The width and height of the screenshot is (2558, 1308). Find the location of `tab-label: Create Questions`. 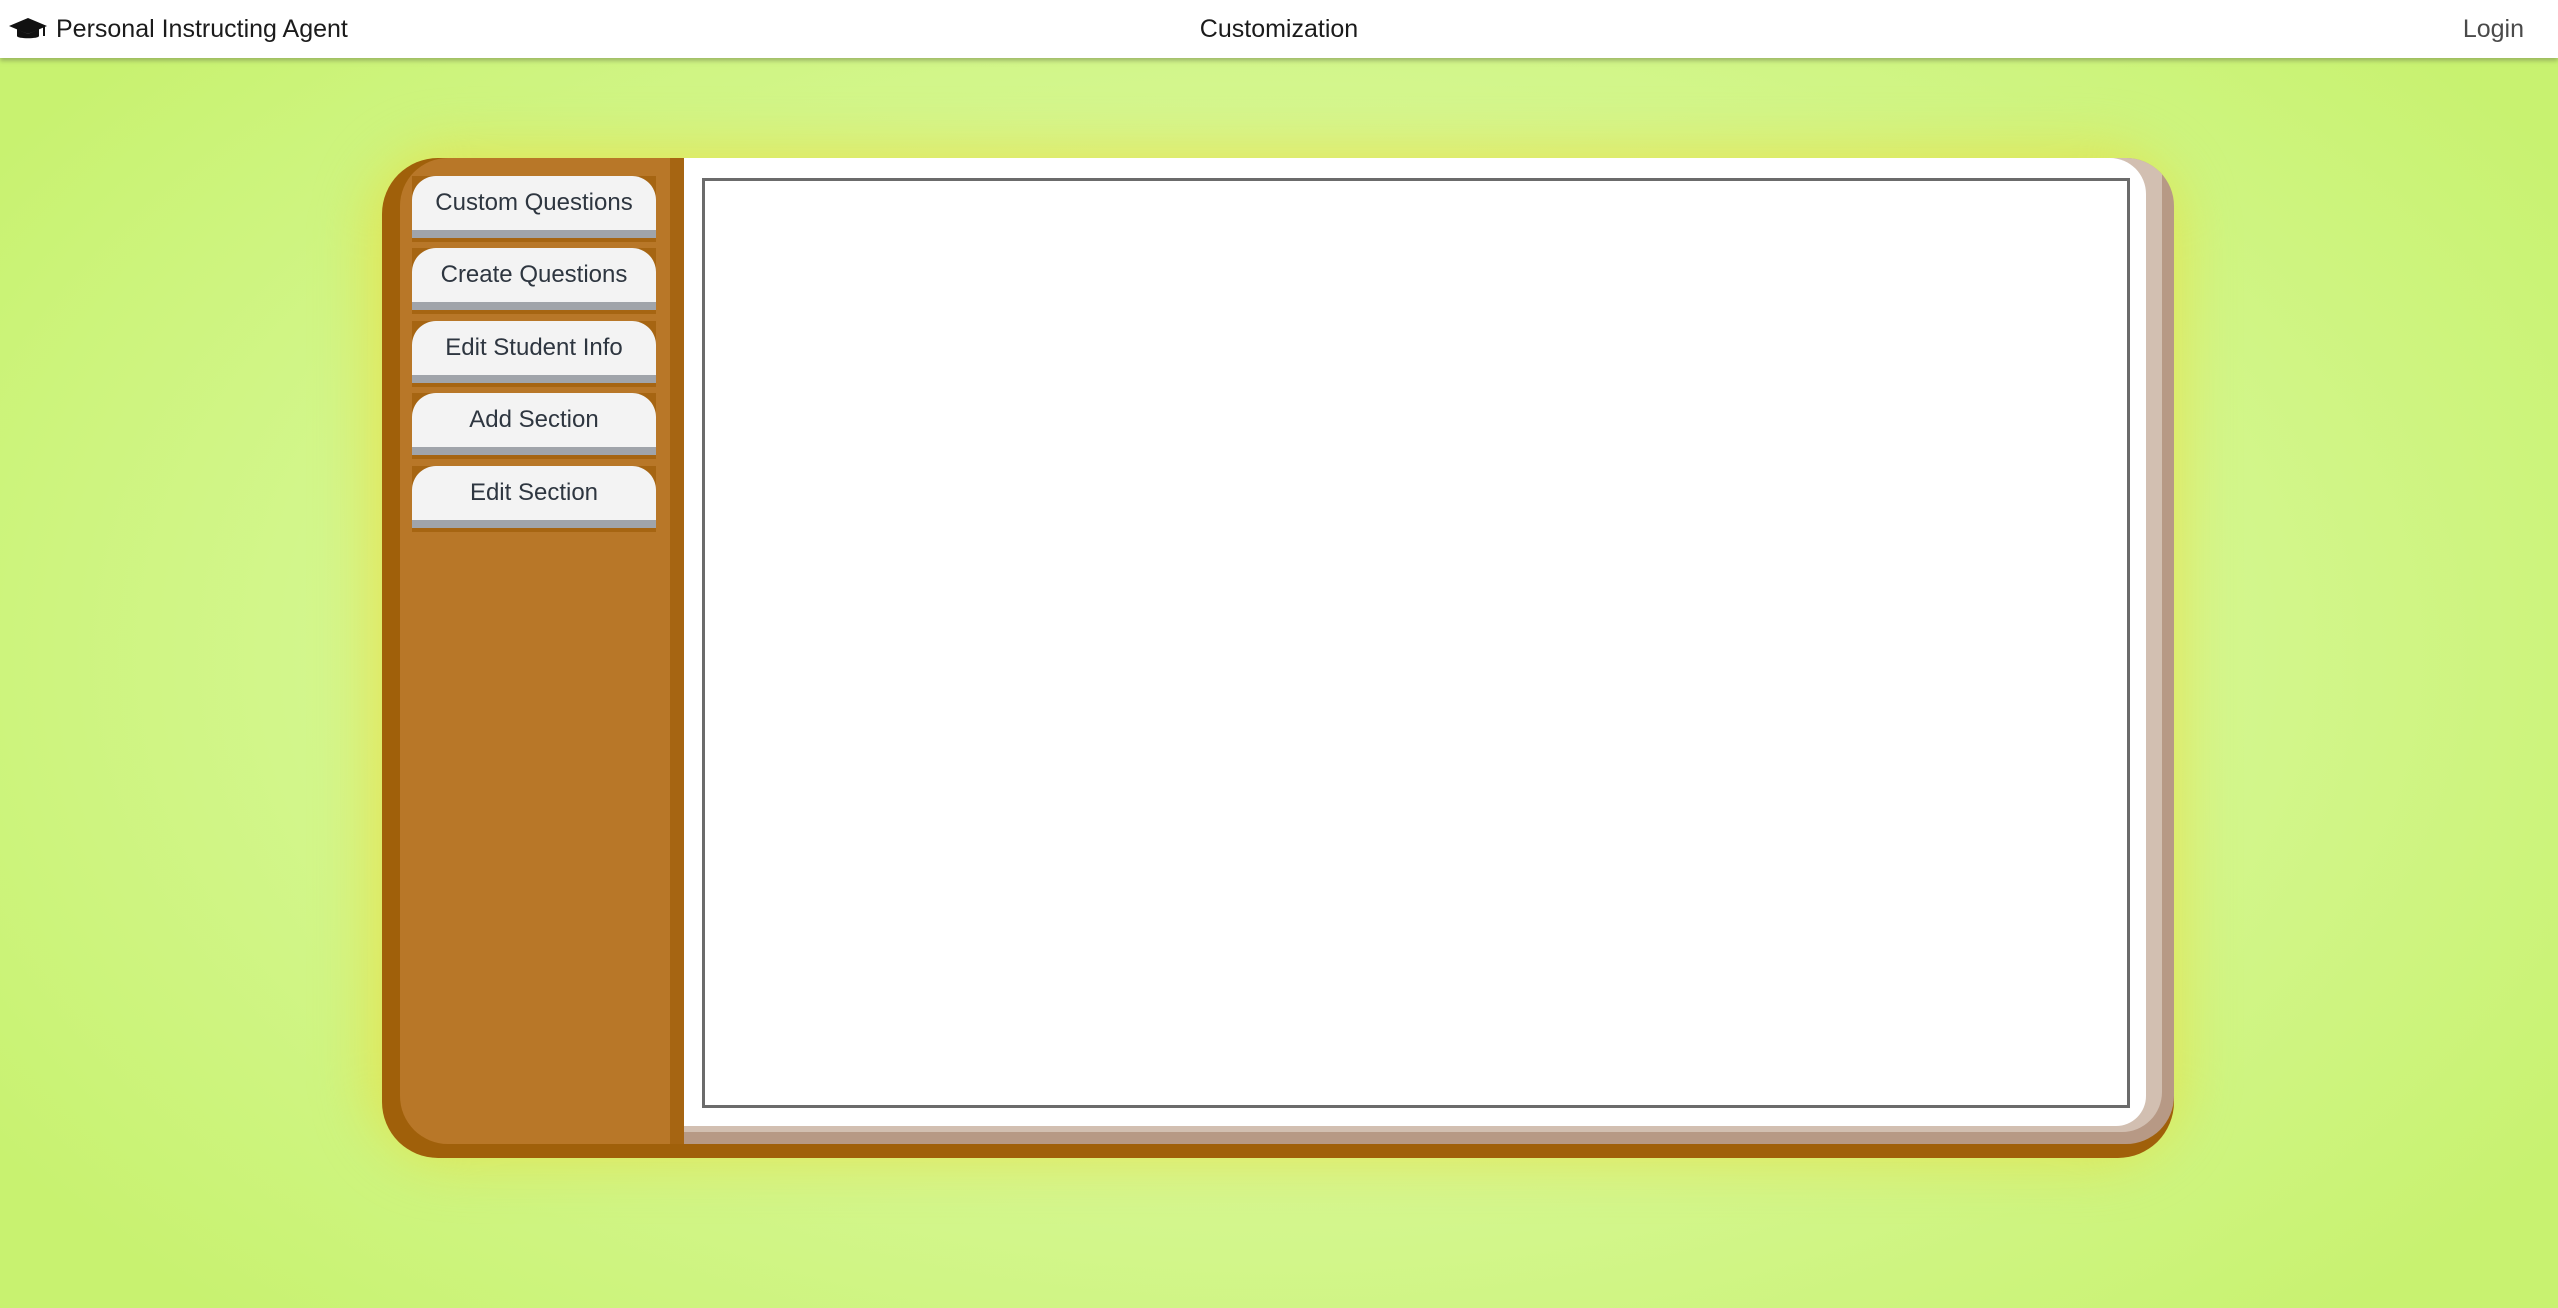

tab-label: Create Questions is located at coordinates (534, 275).